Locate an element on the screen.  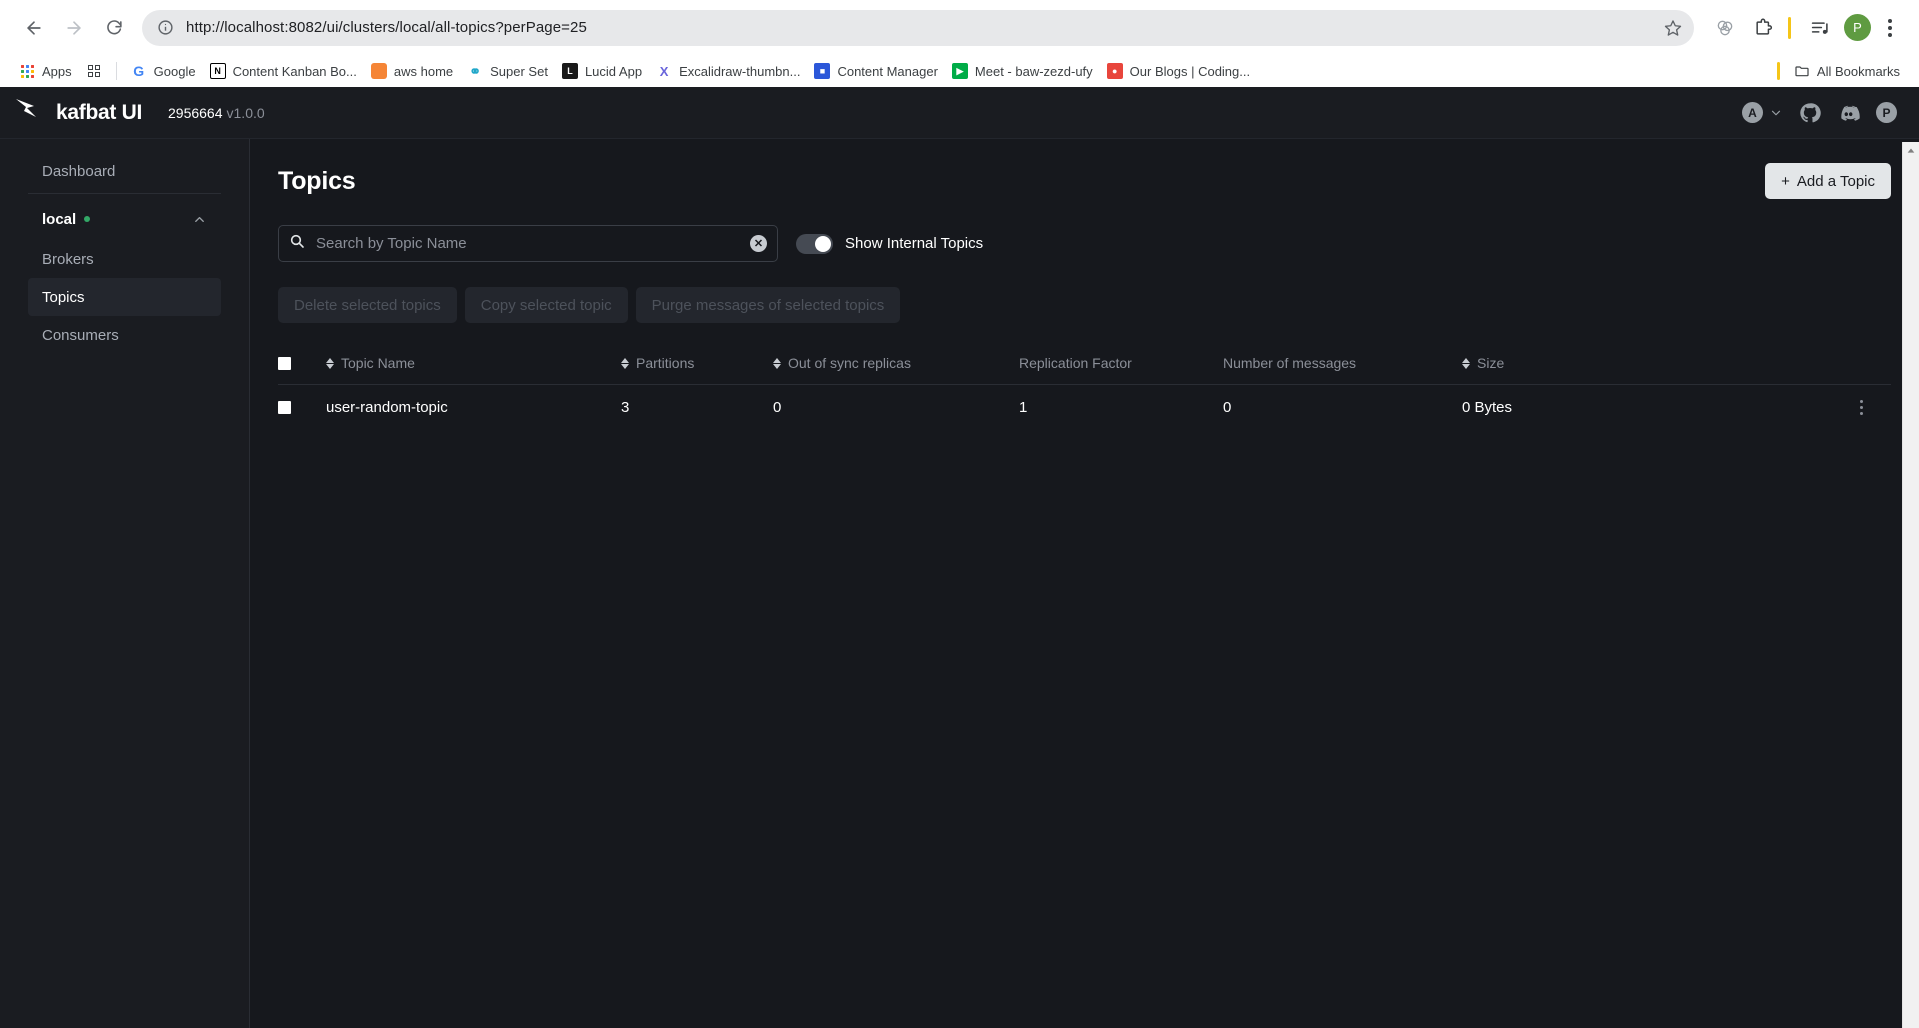
user-profile-avatar: P is located at coordinates (1886, 112).